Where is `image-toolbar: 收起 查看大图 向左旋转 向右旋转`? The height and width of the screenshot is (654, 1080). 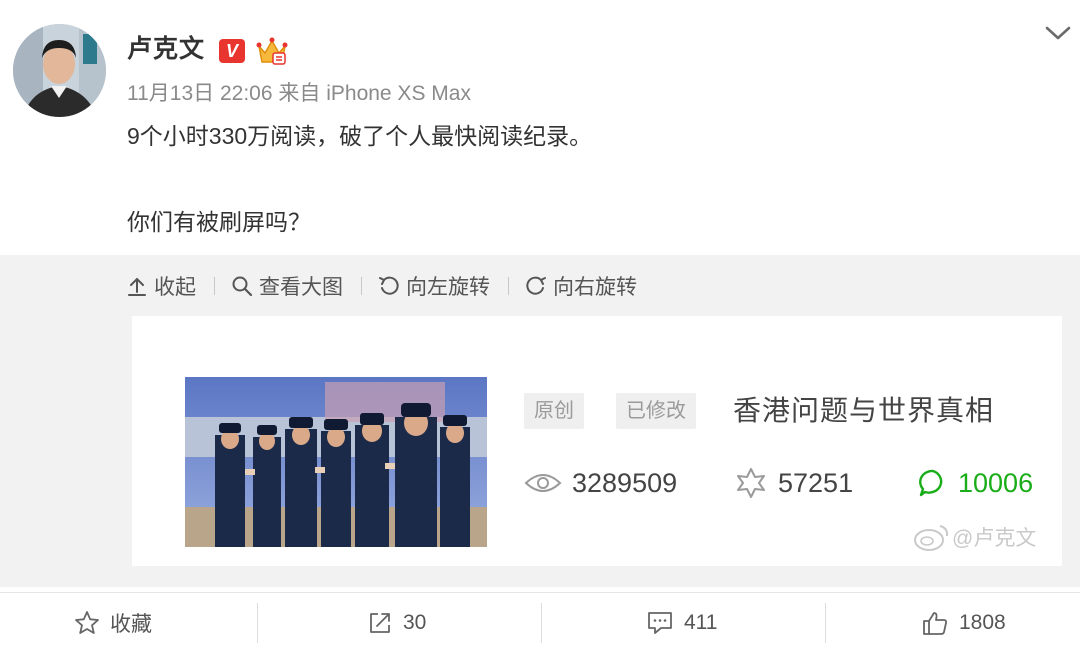
image-toolbar: 收起 查看大图 向左旋转 向右旋转 is located at coordinates (381, 286).